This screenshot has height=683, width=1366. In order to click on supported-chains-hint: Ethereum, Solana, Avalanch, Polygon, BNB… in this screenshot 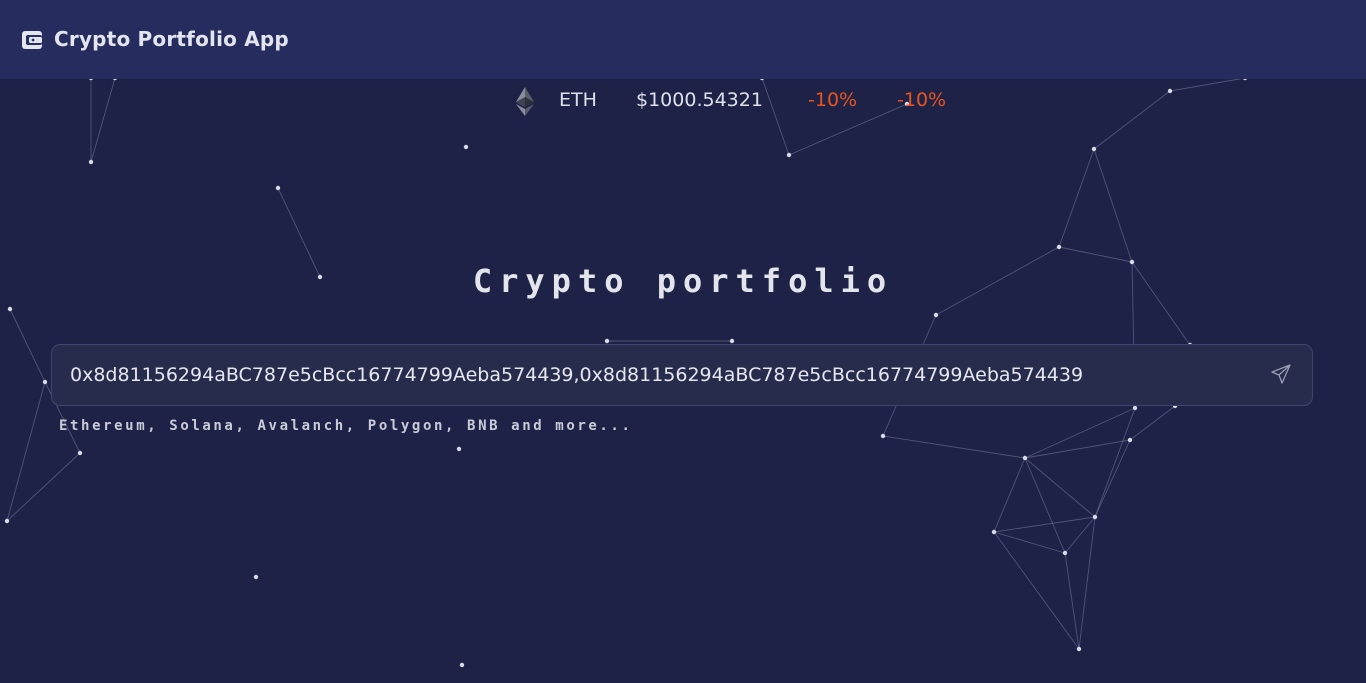, I will do `click(346, 426)`.